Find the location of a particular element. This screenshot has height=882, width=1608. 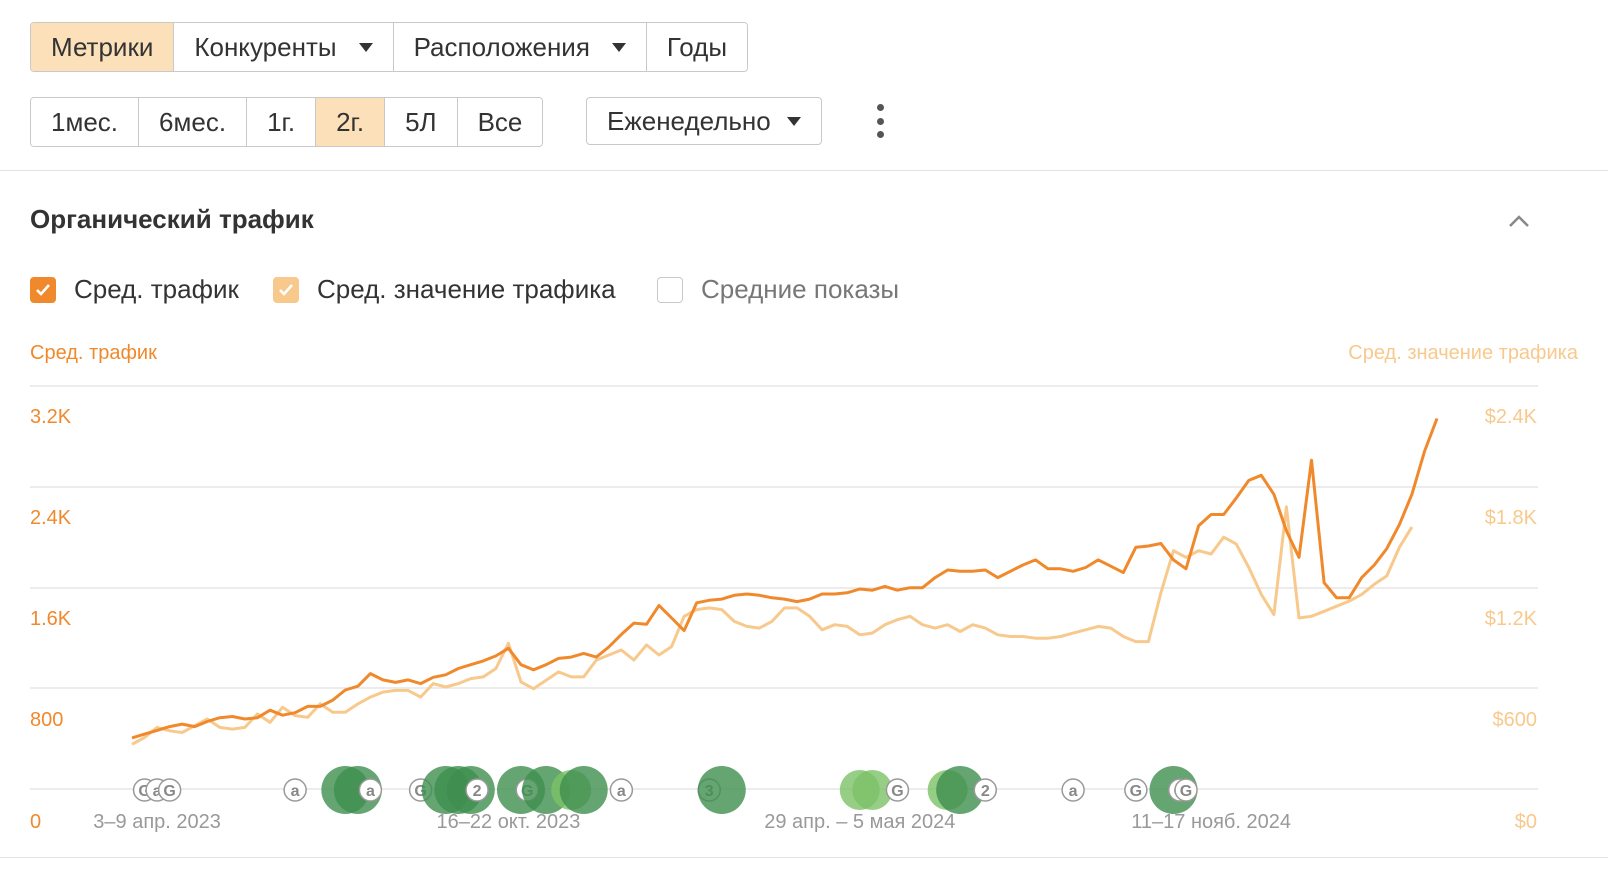

legend-impressions-label: Средние показы is located at coordinates (800, 289).